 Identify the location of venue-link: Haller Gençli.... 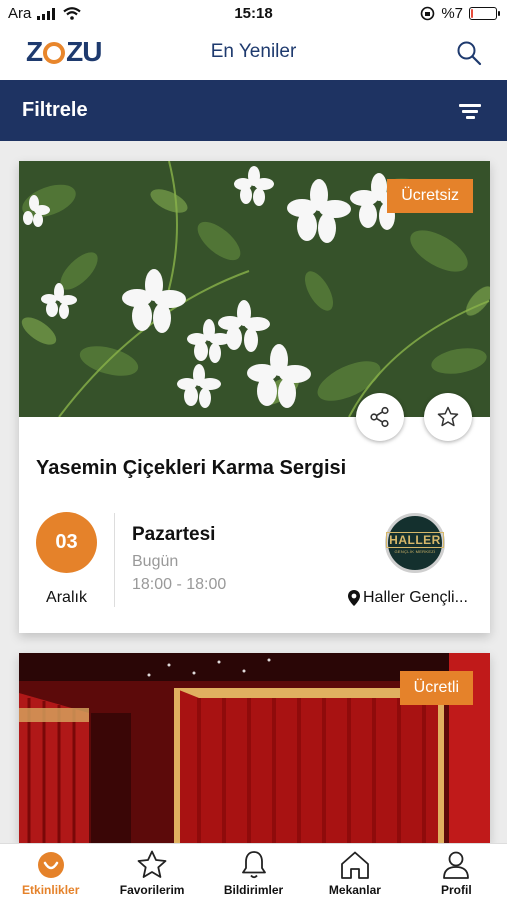
(417, 598).